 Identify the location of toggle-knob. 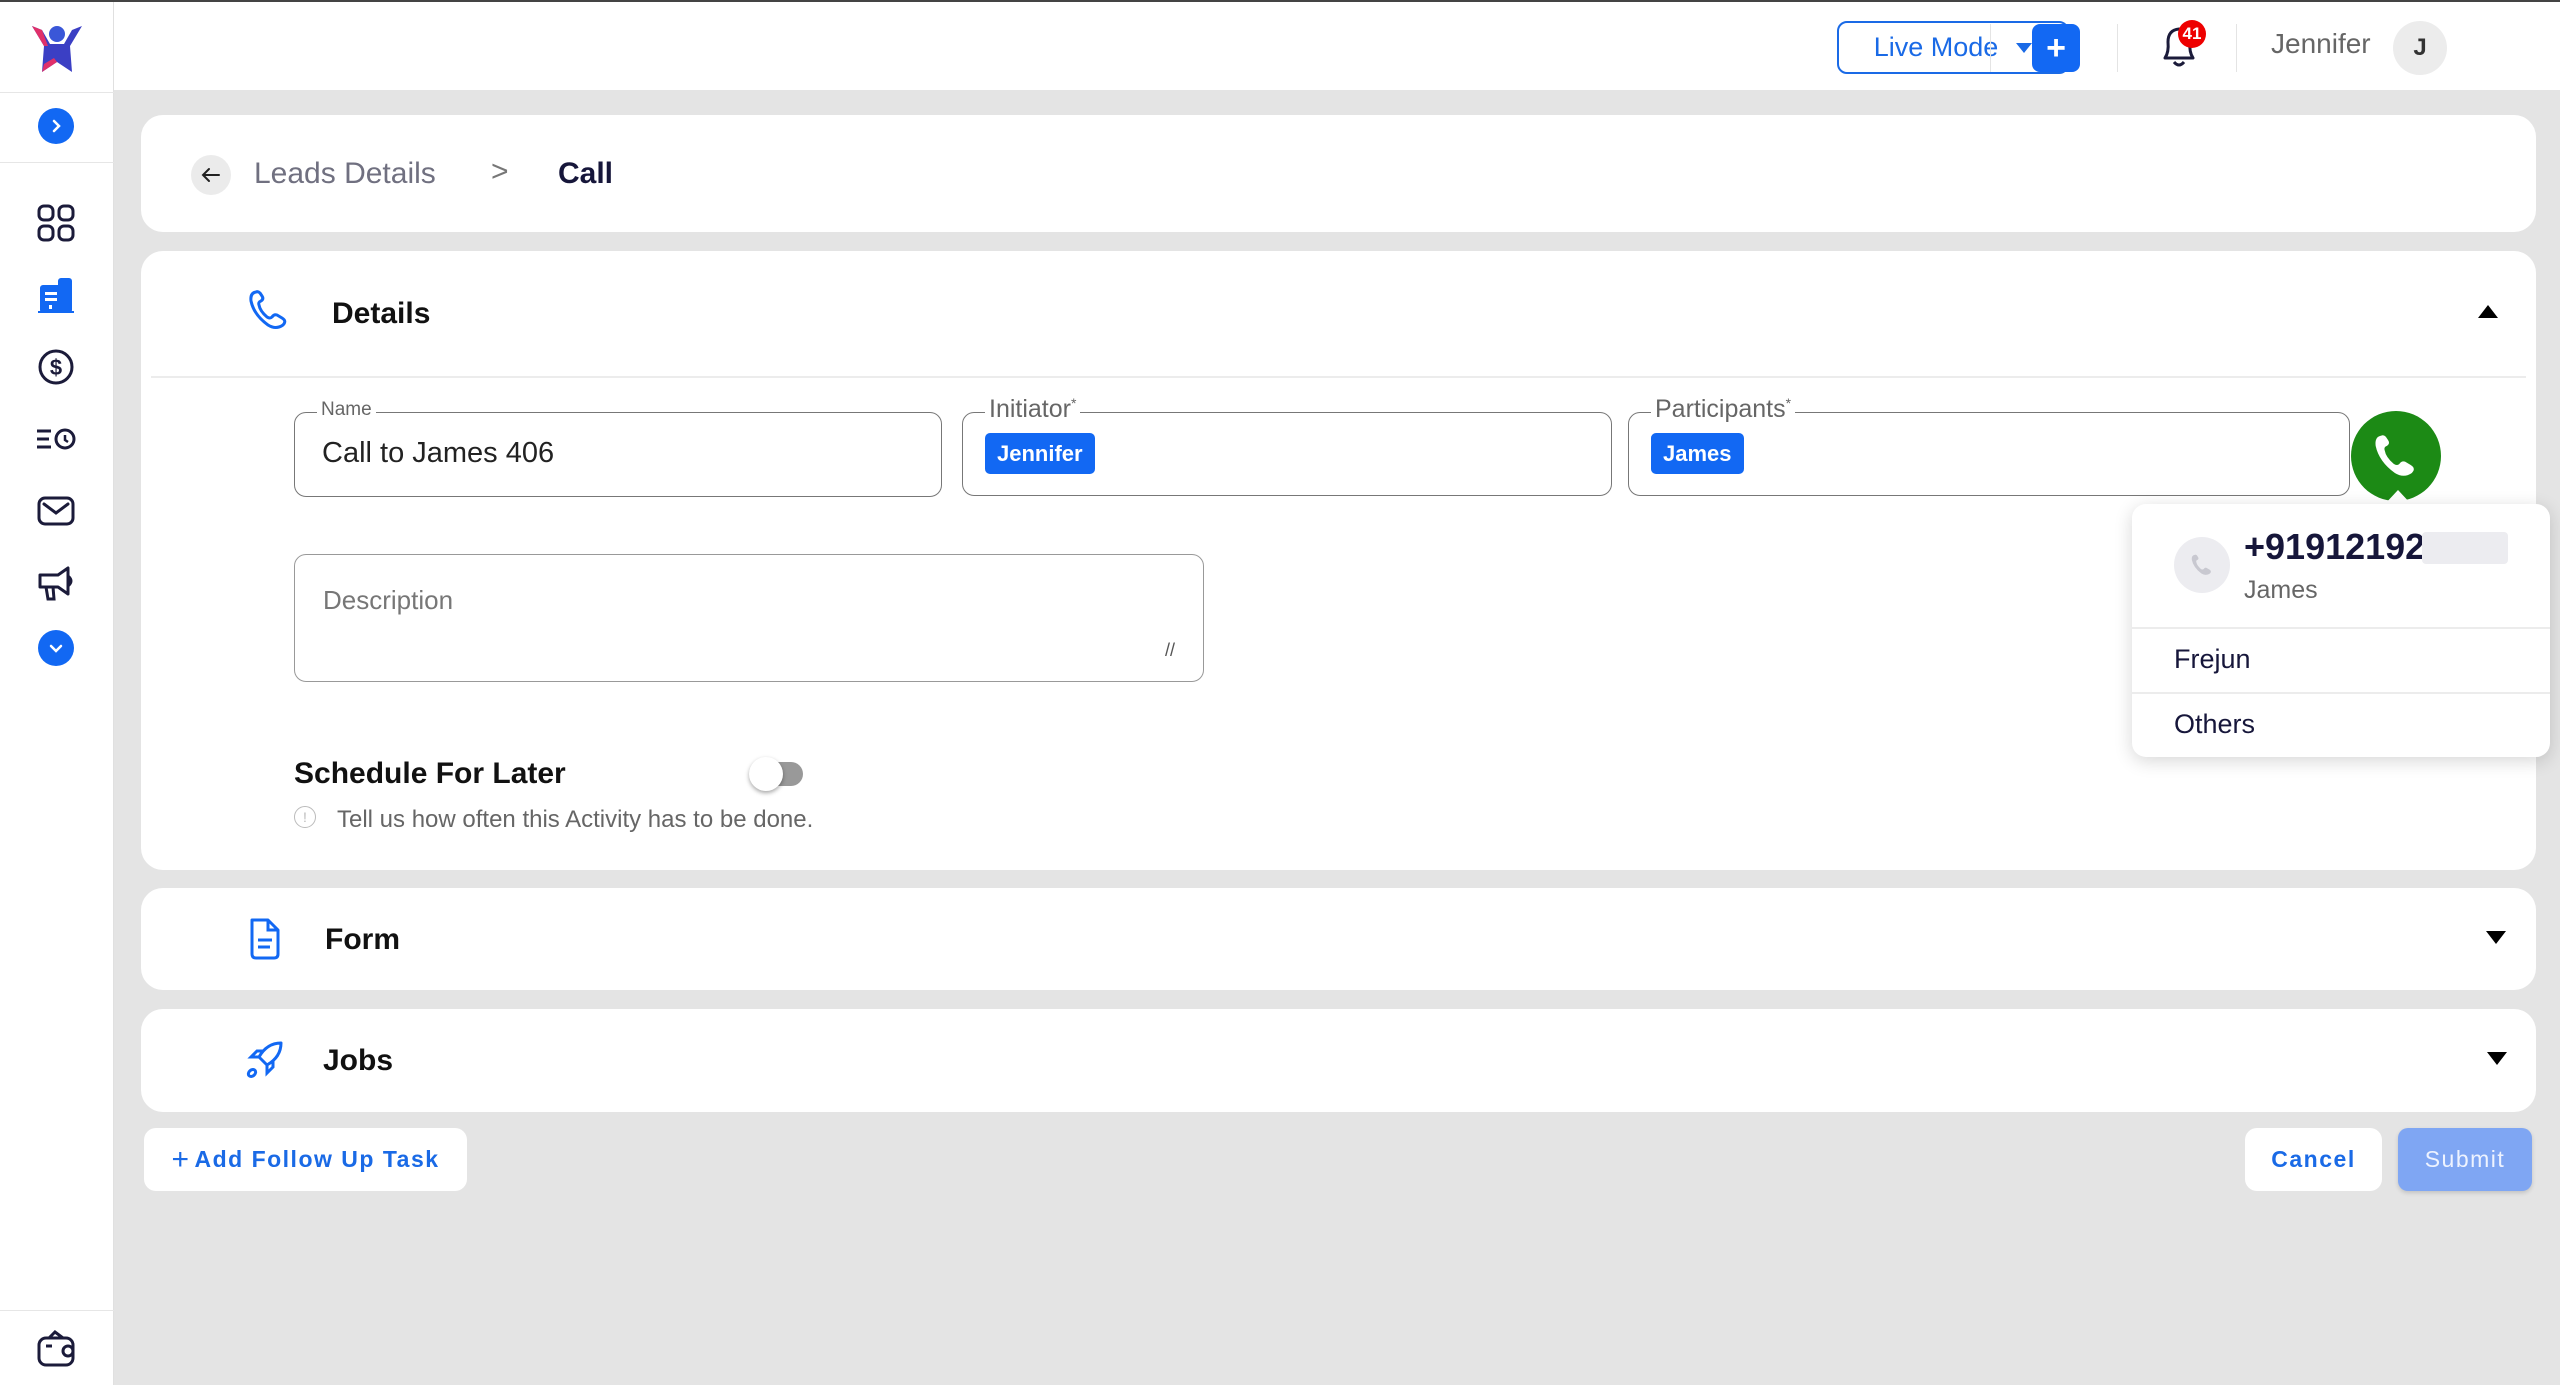
(766, 774).